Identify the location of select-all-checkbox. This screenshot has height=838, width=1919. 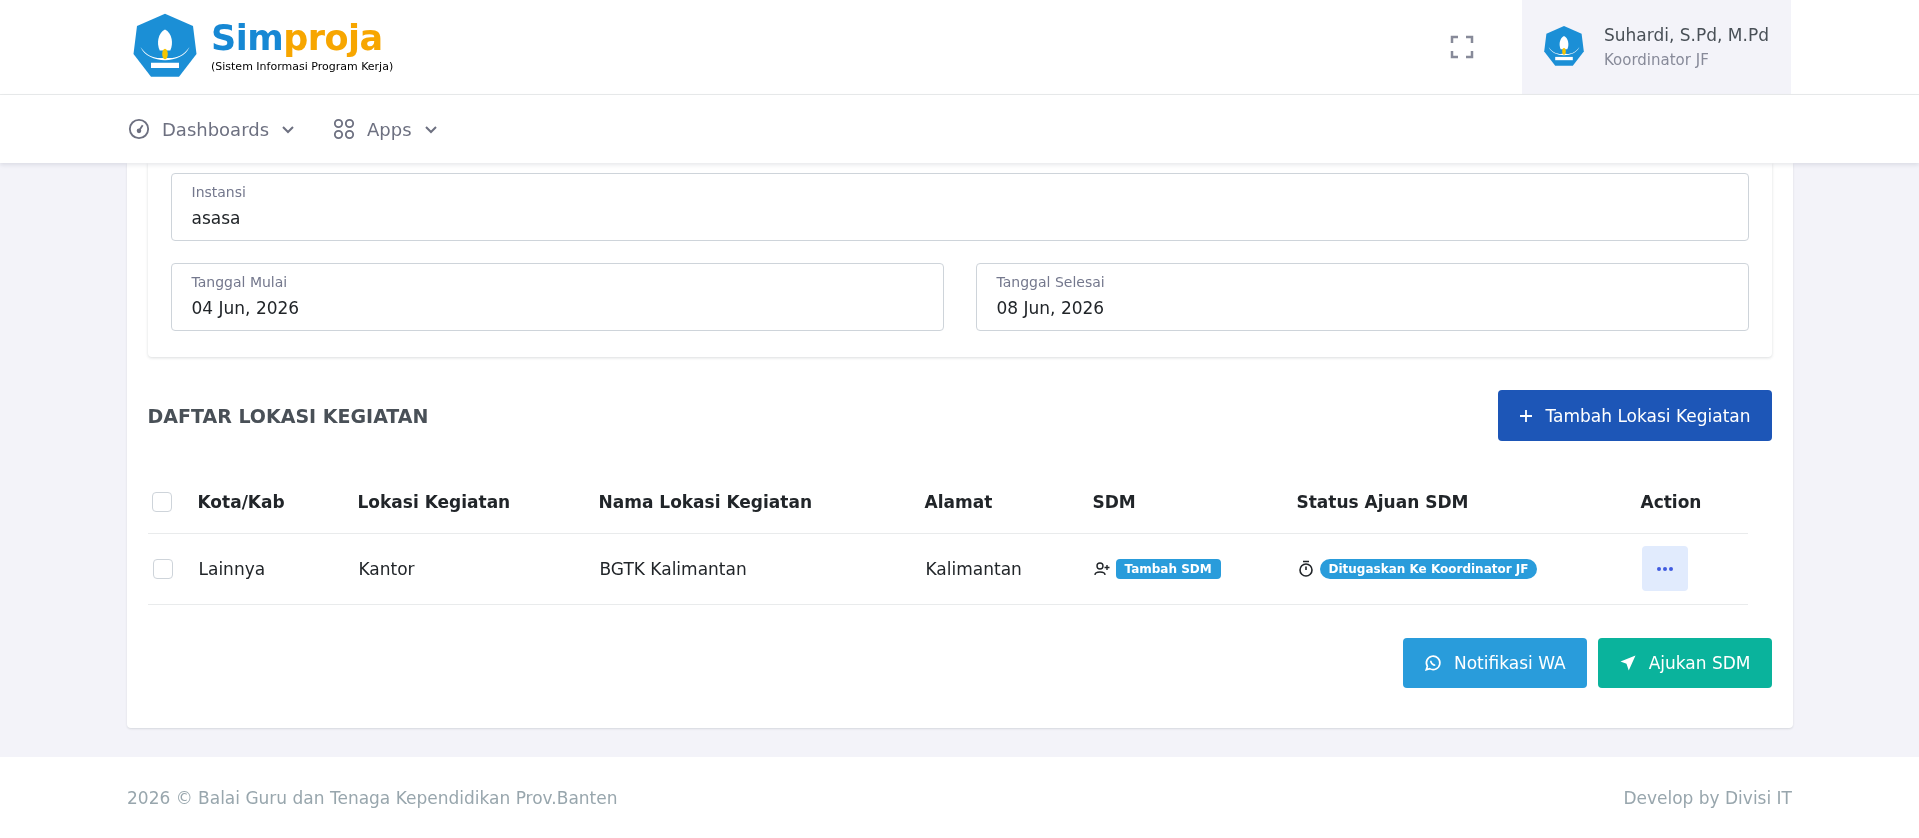
(161, 501).